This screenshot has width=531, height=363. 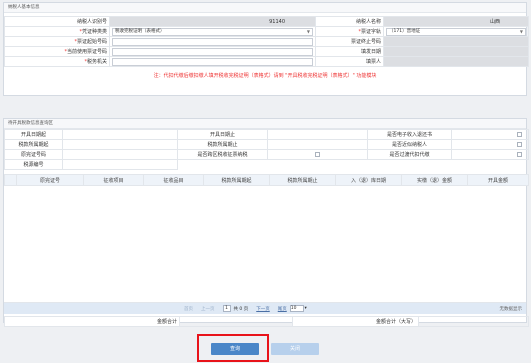 I want to click on current-no-input, so click(x=212, y=51).